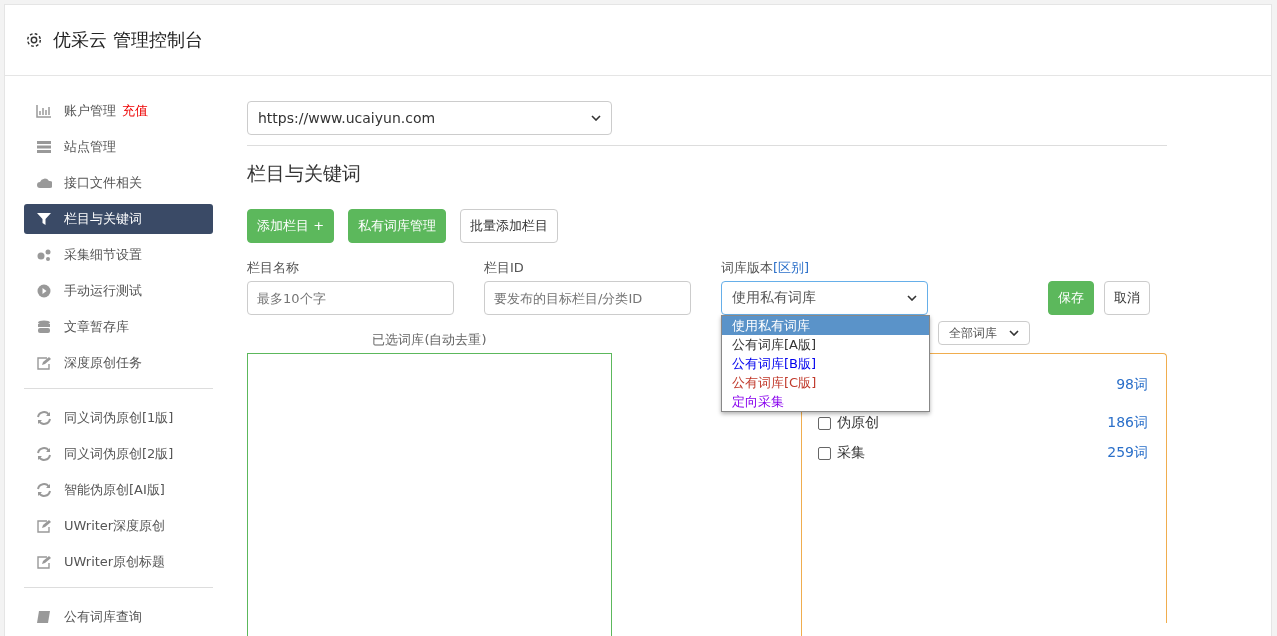 The image size is (1277, 636). I want to click on sidebar-item: 同义词伪原创[1版], so click(118, 418).